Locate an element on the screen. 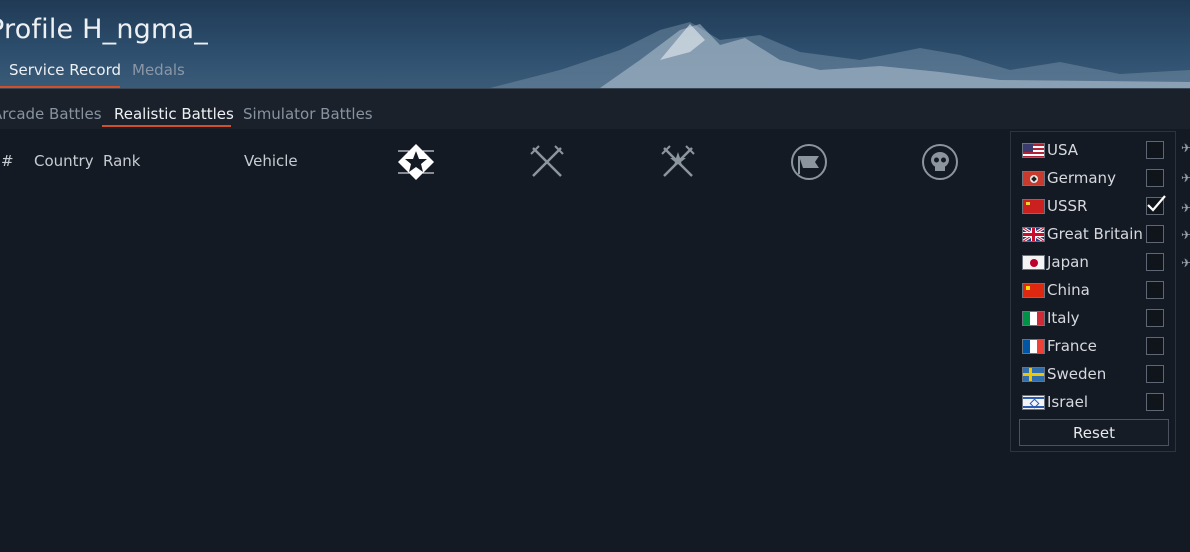 This screenshot has width=1190, height=552. country-label: China is located at coordinates (1068, 290).